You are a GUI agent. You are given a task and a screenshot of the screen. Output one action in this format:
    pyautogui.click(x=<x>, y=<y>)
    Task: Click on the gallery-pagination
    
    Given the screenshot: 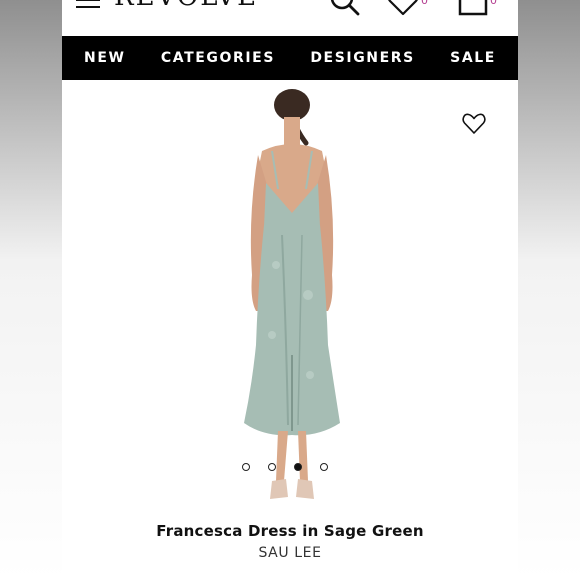 What is the action you would take?
    pyautogui.click(x=285, y=467)
    